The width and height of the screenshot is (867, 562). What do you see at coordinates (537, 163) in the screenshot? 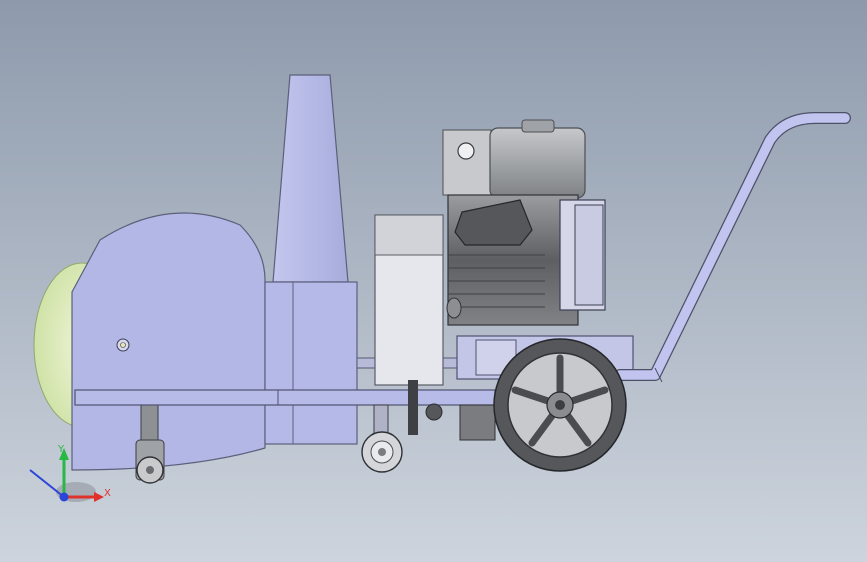
I see `fuel-tank` at bounding box center [537, 163].